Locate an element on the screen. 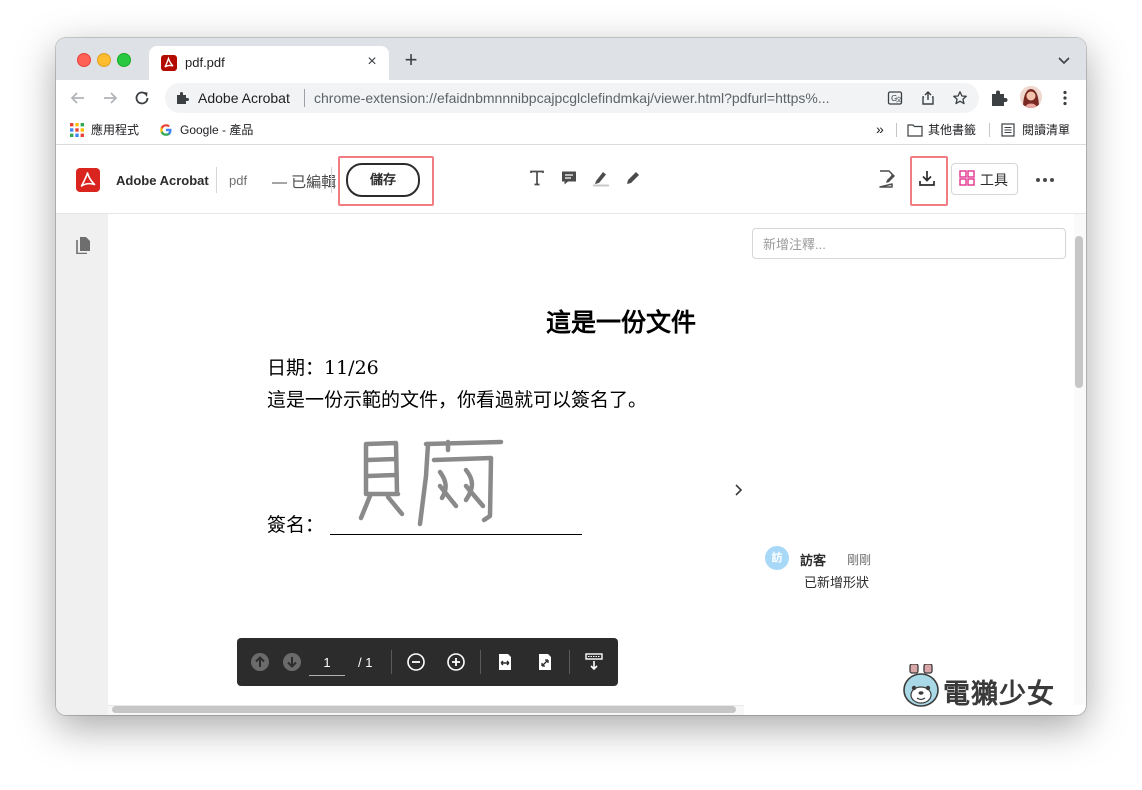 The image size is (1142, 790). draw-pencil-icon is located at coordinates (633, 178).